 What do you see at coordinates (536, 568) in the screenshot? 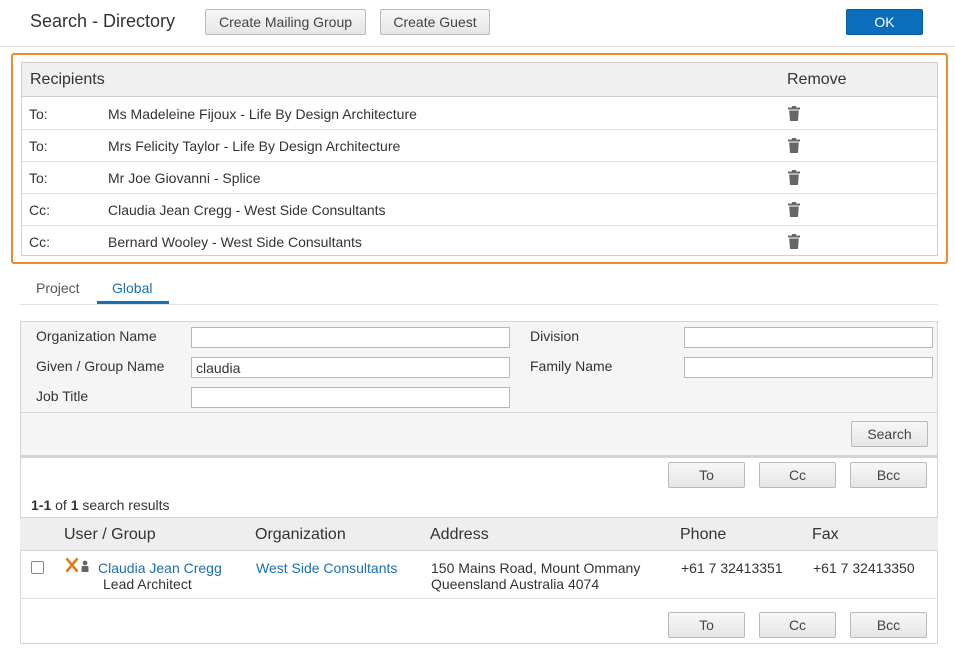
I see `result-address-line1: 150 Mains Road, Mount Ommany` at bounding box center [536, 568].